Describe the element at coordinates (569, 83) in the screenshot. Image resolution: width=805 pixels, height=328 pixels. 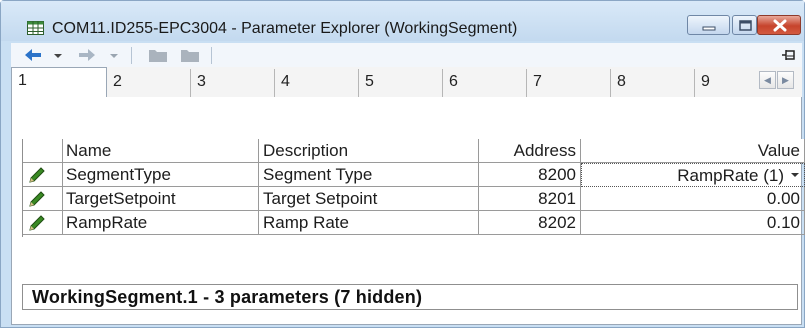
I see `tab-7: 7` at that location.